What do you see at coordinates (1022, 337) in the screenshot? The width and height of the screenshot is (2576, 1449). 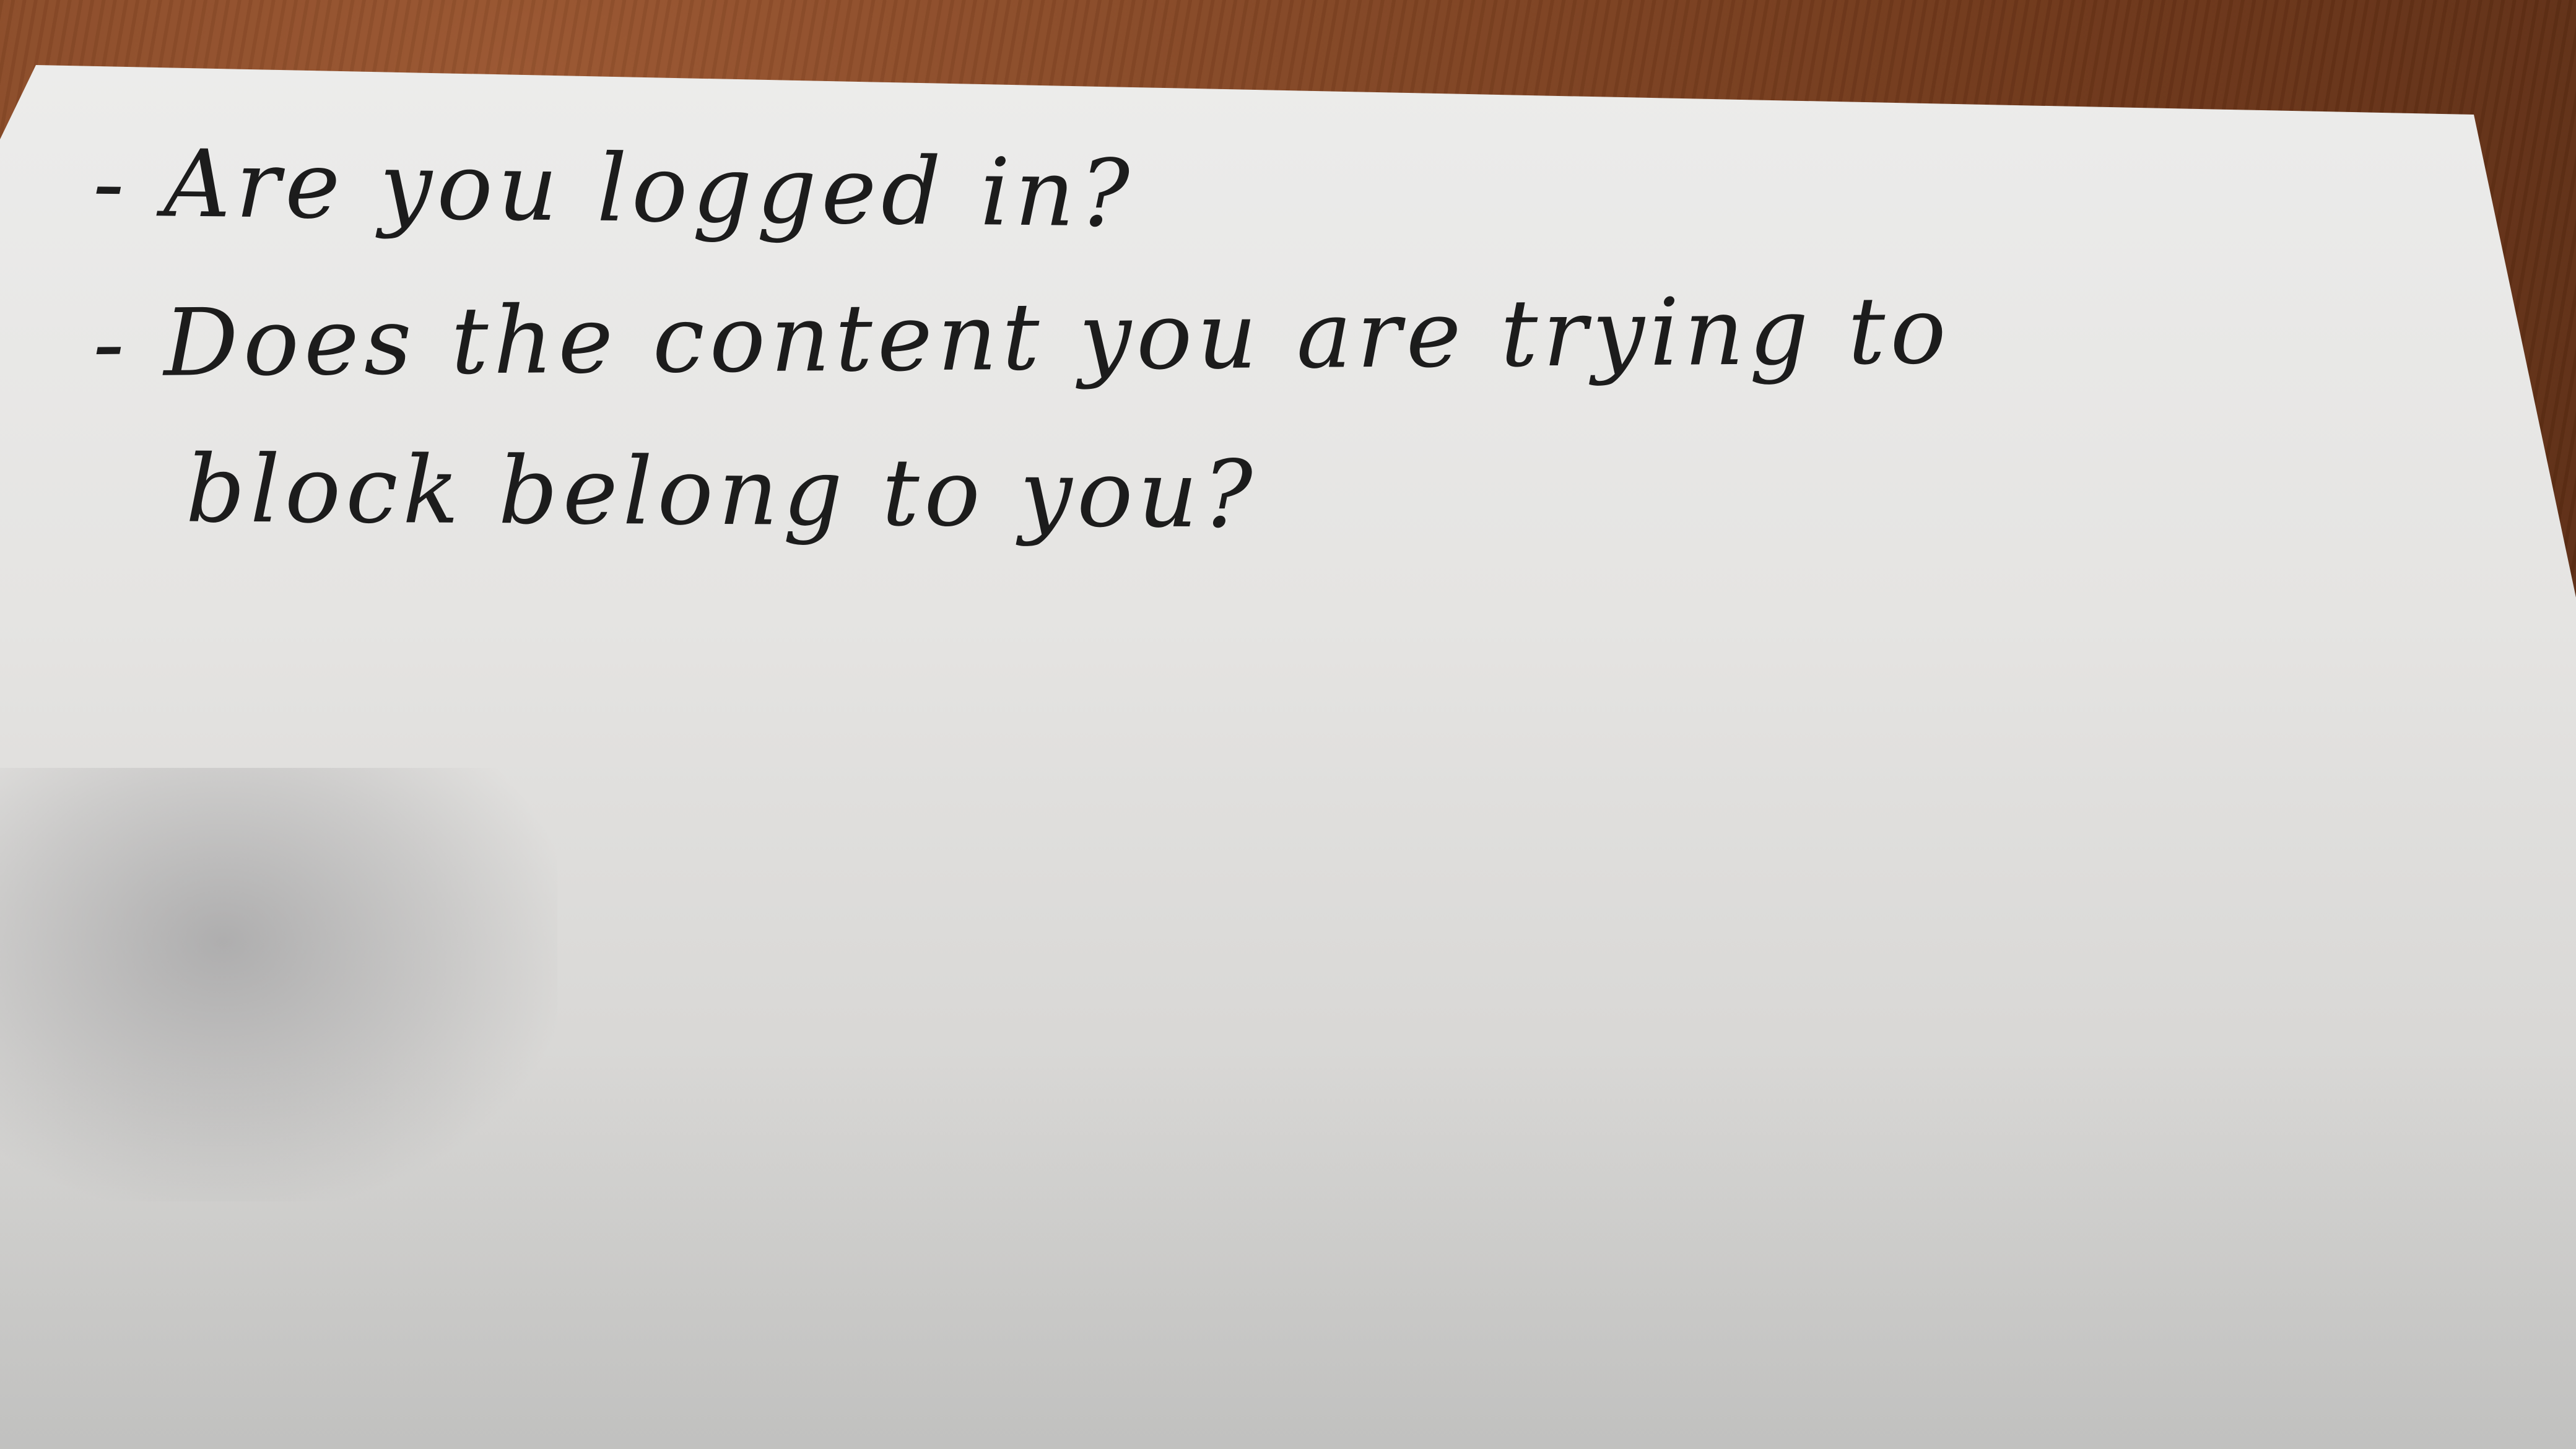 I see `note-line-content-question: - Does the content you are trying to` at bounding box center [1022, 337].